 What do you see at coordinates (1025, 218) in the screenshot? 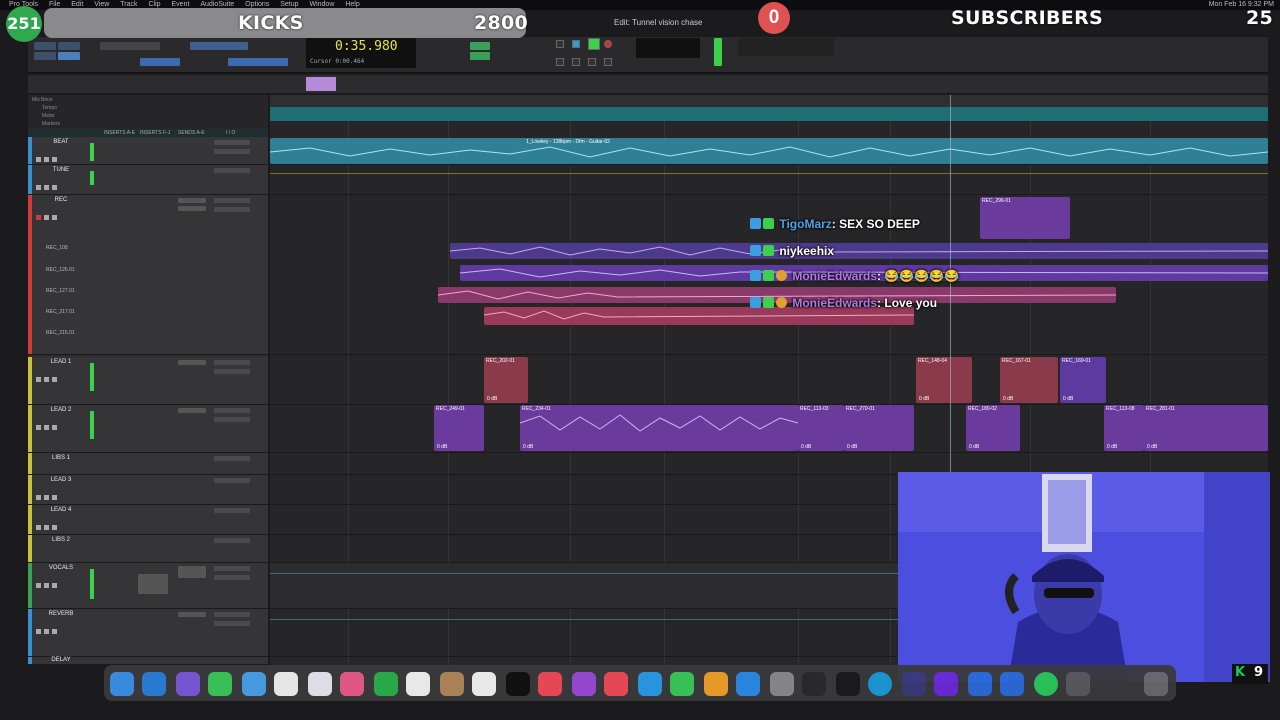
I see `audio-clip-rec-top: REC_296-01` at bounding box center [1025, 218].